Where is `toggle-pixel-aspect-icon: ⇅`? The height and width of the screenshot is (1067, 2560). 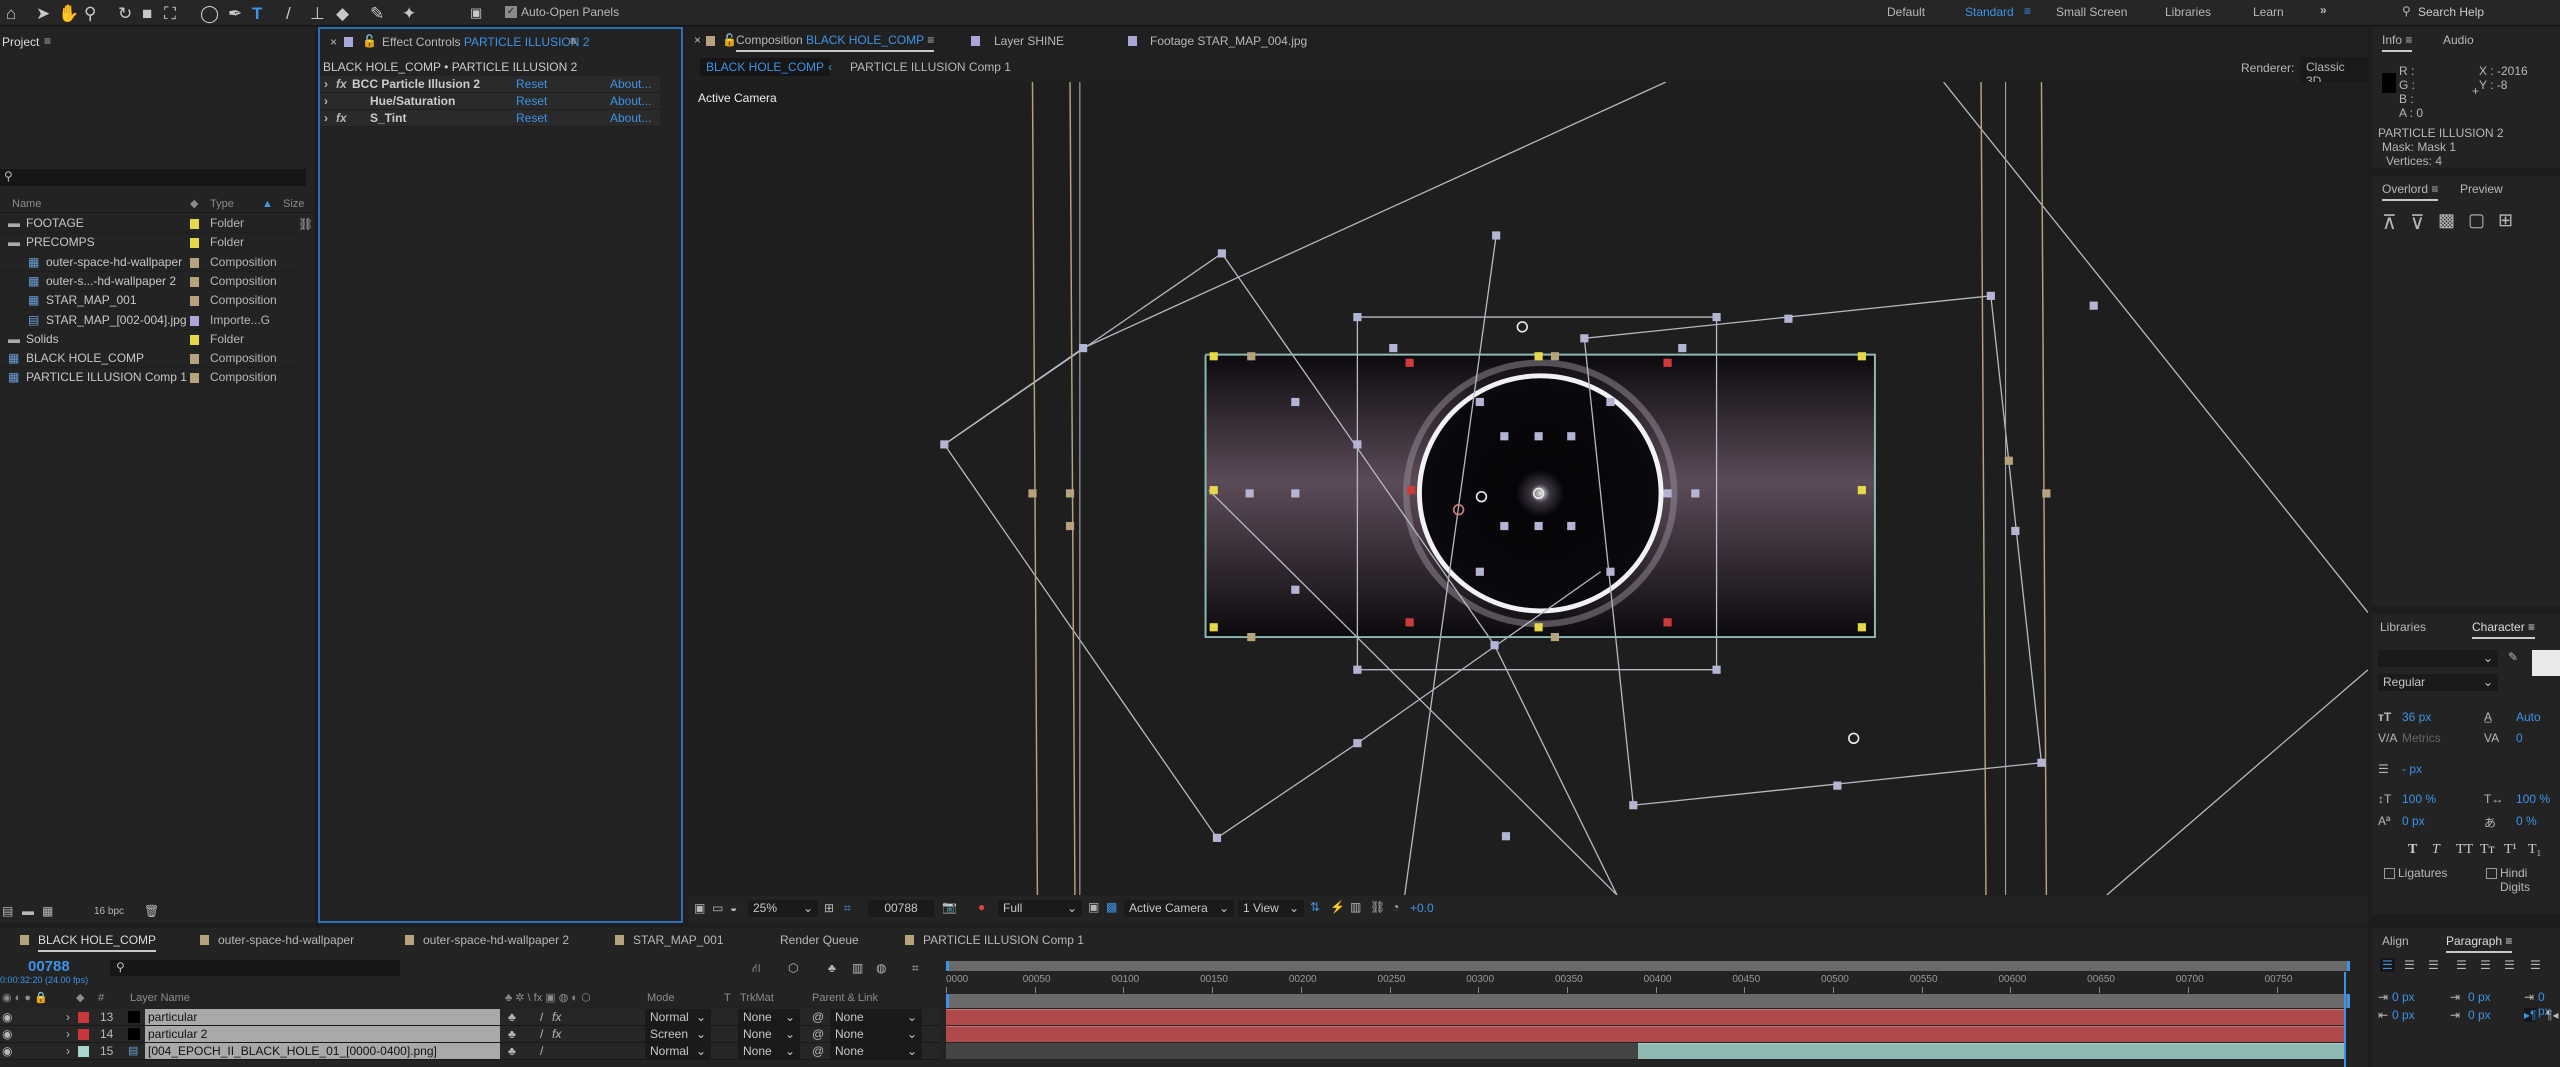 toggle-pixel-aspect-icon: ⇅ is located at coordinates (1315, 907).